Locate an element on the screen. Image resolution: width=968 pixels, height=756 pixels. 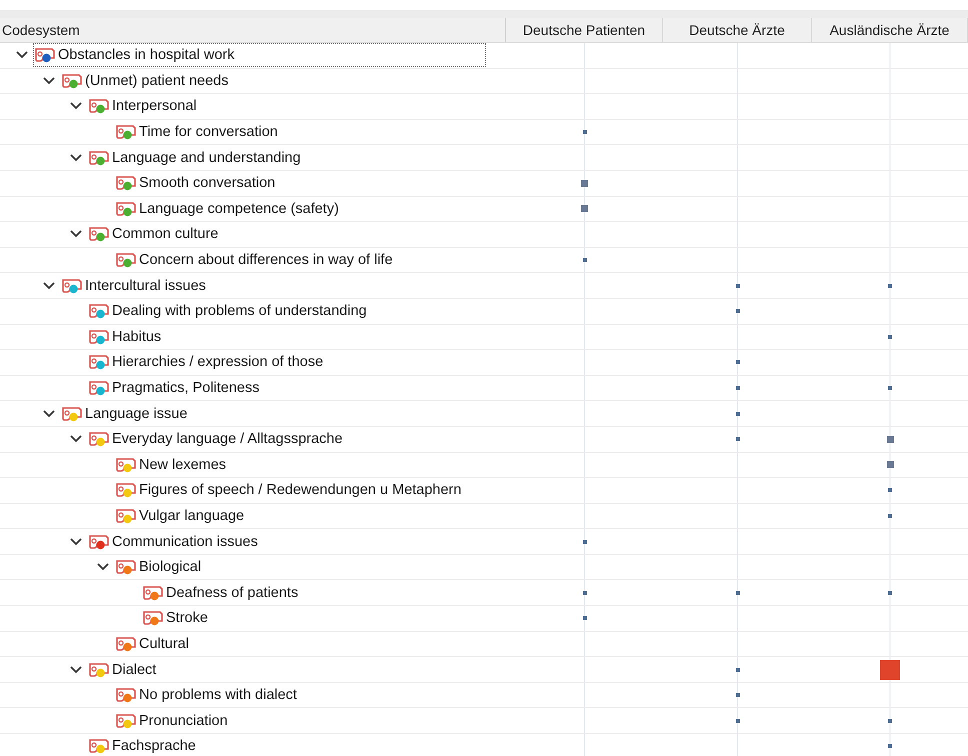
code-item: Fachsprache is located at coordinates (144, 745).